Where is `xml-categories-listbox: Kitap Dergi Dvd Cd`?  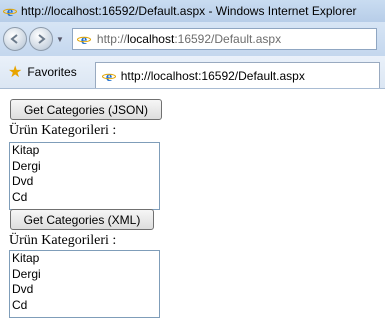
xml-categories-listbox: Kitap Dergi Dvd Cd is located at coordinates (84, 284).